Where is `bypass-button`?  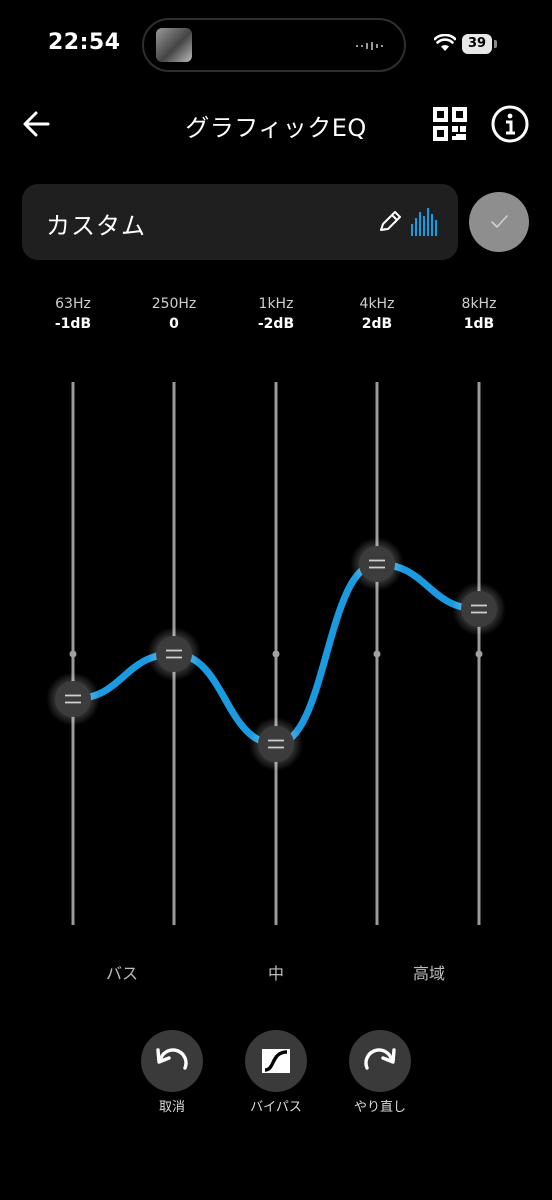 bypass-button is located at coordinates (276, 1061).